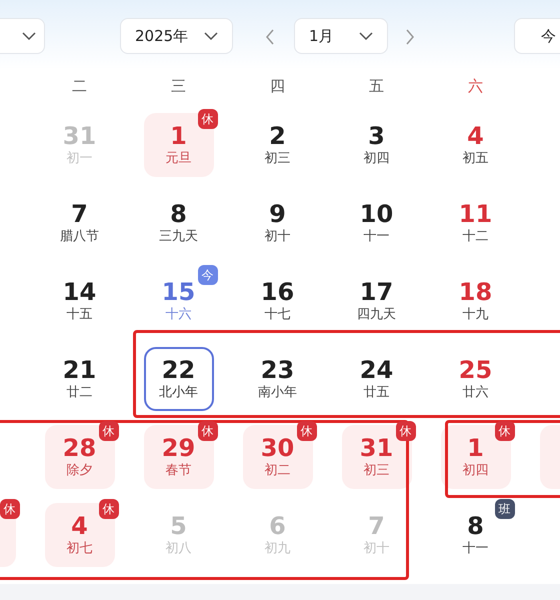 Image resolution: width=560 pixels, height=600 pixels. What do you see at coordinates (208, 275) in the screenshot?
I see `status-badge: 今` at bounding box center [208, 275].